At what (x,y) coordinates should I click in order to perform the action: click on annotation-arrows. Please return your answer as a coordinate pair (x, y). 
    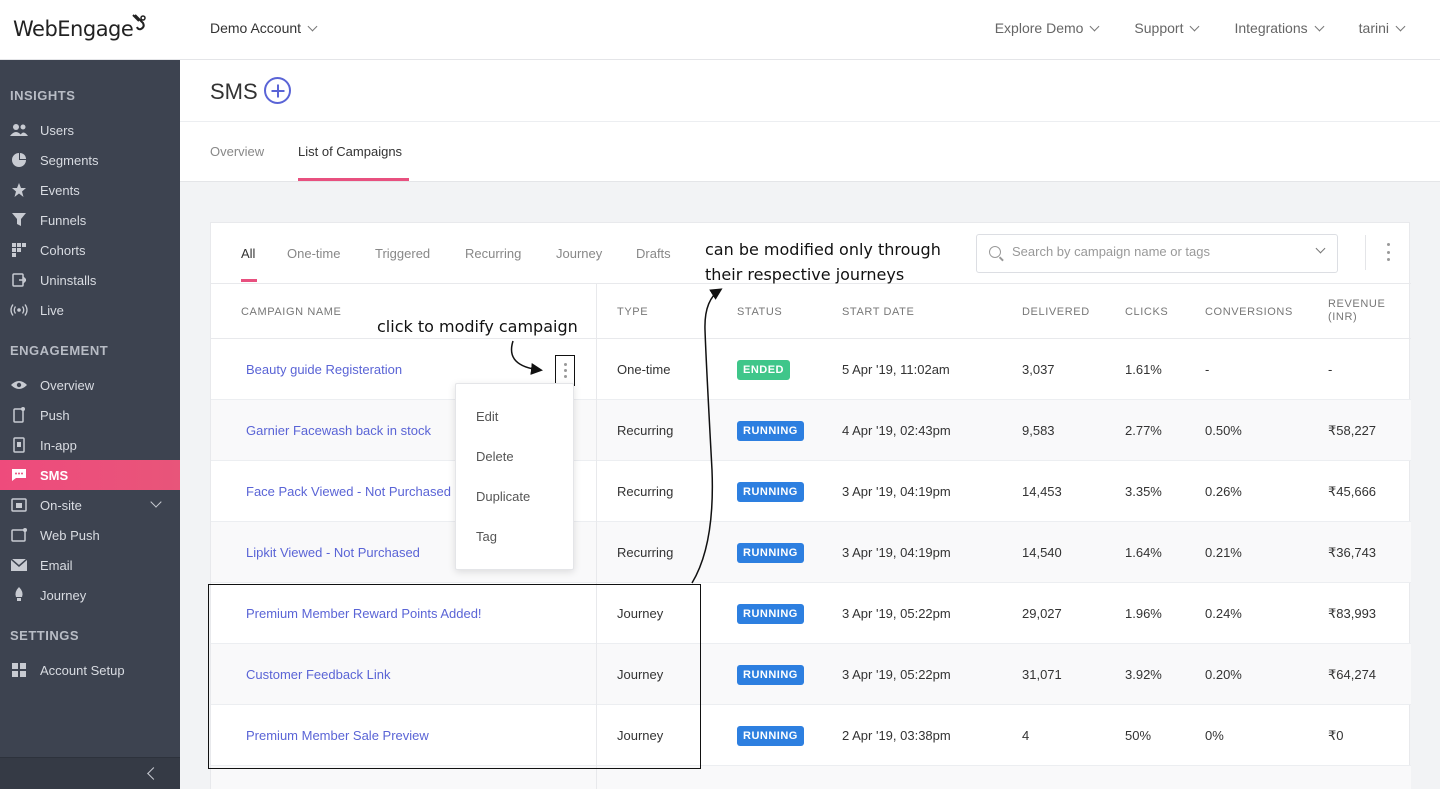
    Looking at the image, I should click on (616, 436).